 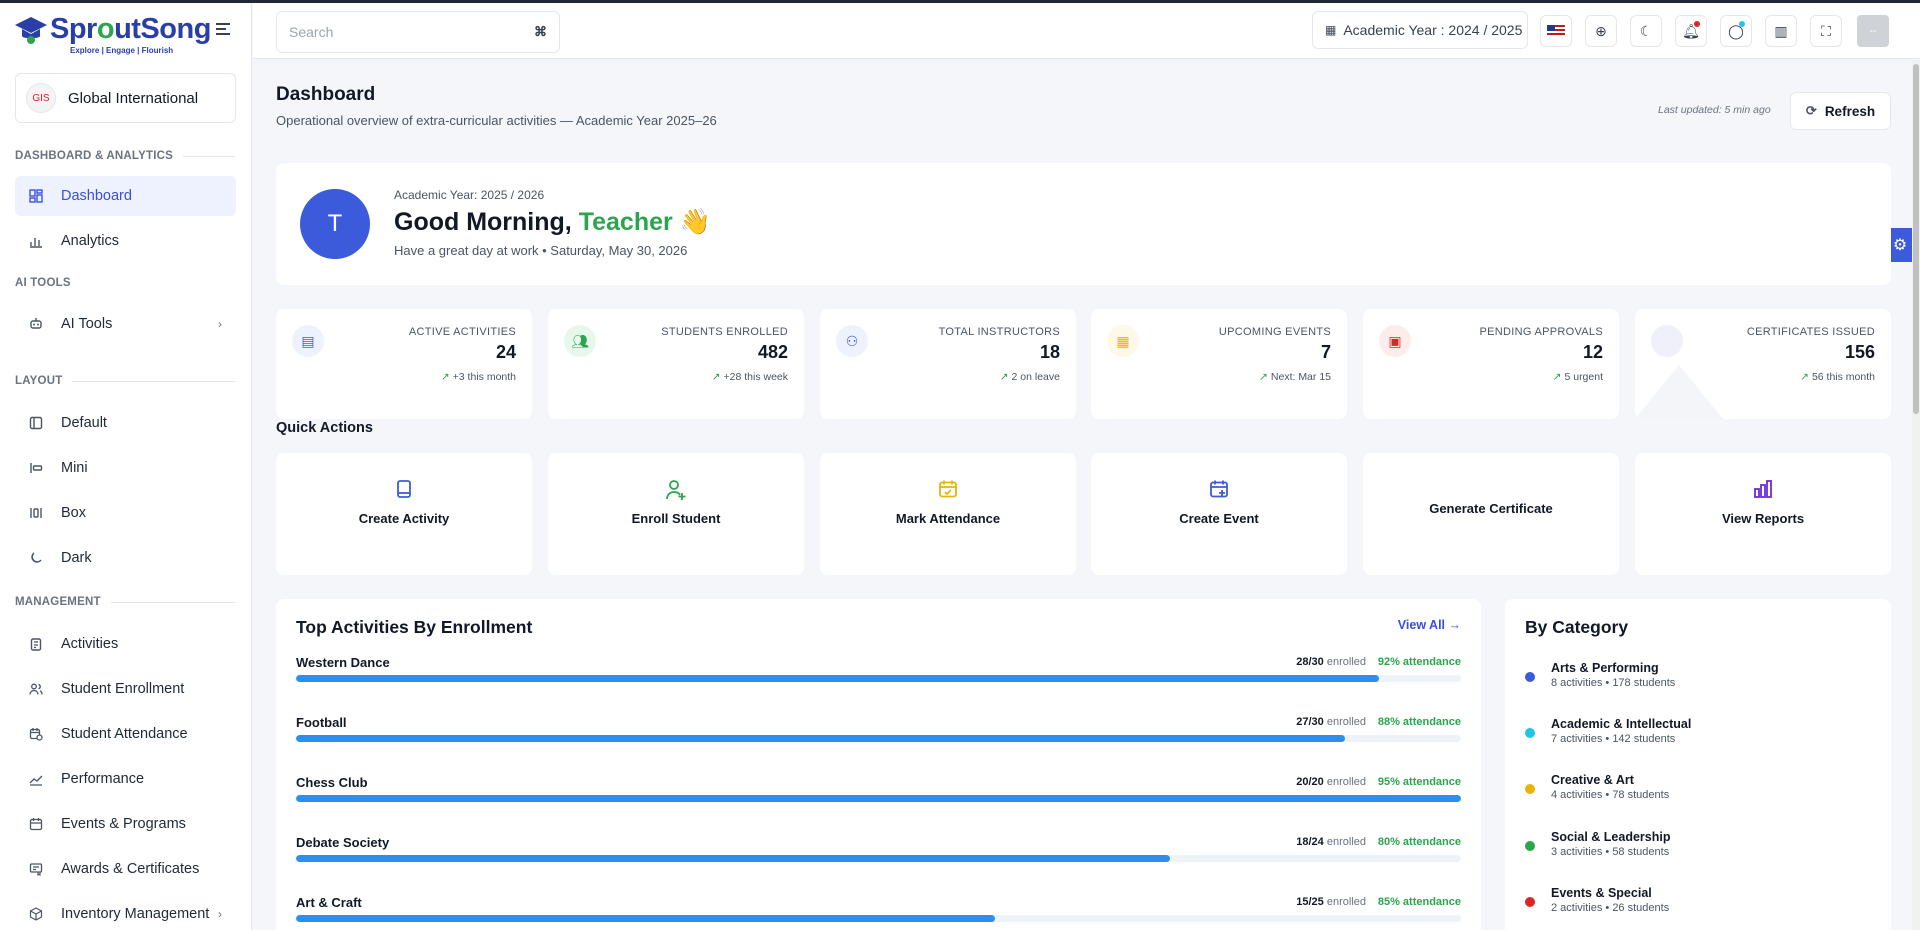 What do you see at coordinates (36, 423) in the screenshot?
I see `layout-default-icon` at bounding box center [36, 423].